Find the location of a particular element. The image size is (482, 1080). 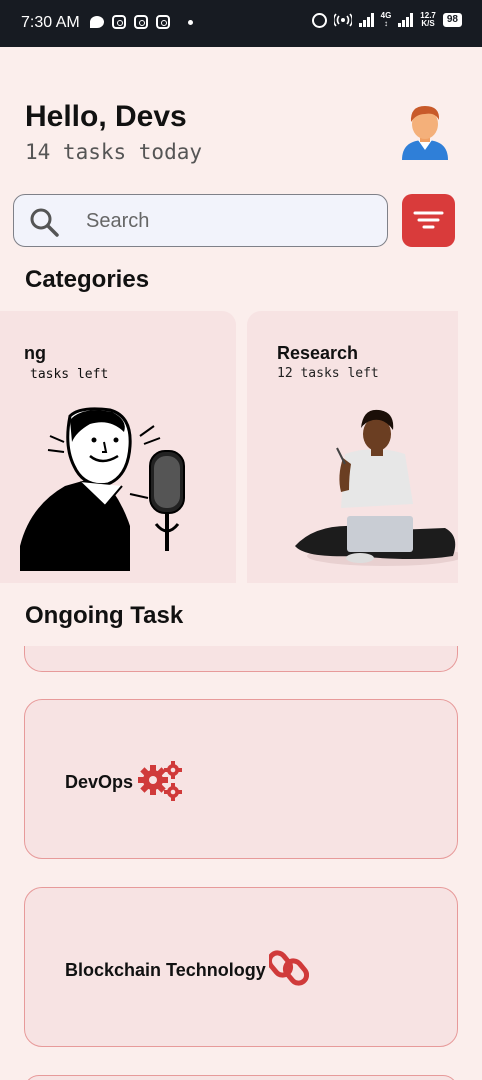

category-name: Research is located at coordinates (318, 353).